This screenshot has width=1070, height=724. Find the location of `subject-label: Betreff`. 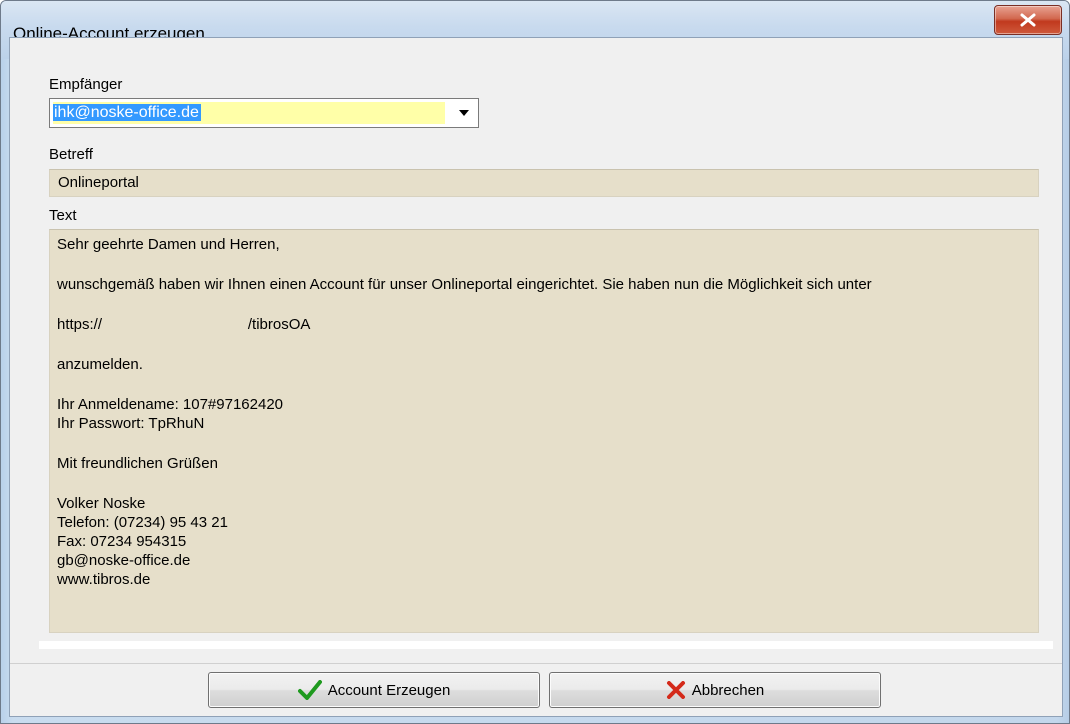

subject-label: Betreff is located at coordinates (71, 154).